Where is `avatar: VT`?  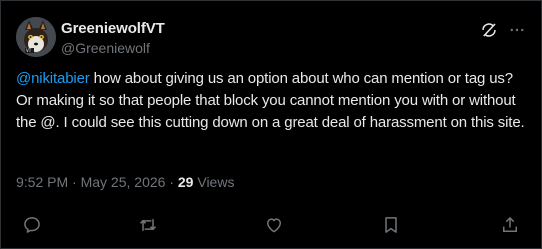 avatar: VT is located at coordinates (36, 37).